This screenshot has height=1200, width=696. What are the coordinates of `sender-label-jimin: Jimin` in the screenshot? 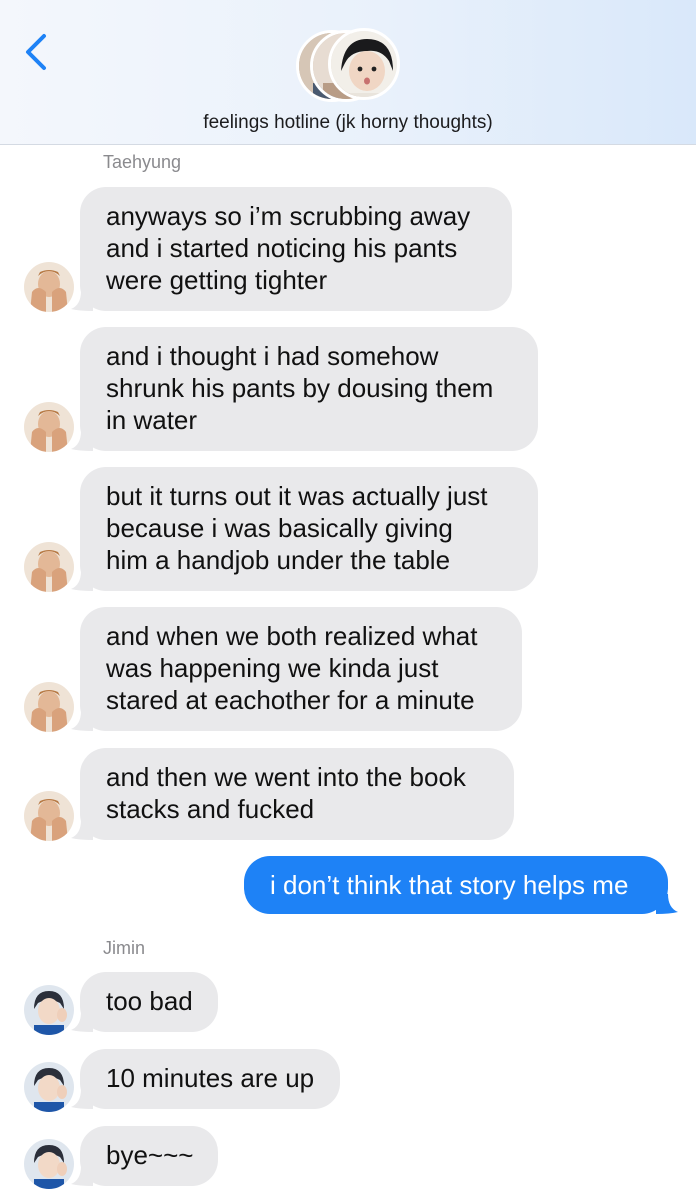 It's located at (124, 948).